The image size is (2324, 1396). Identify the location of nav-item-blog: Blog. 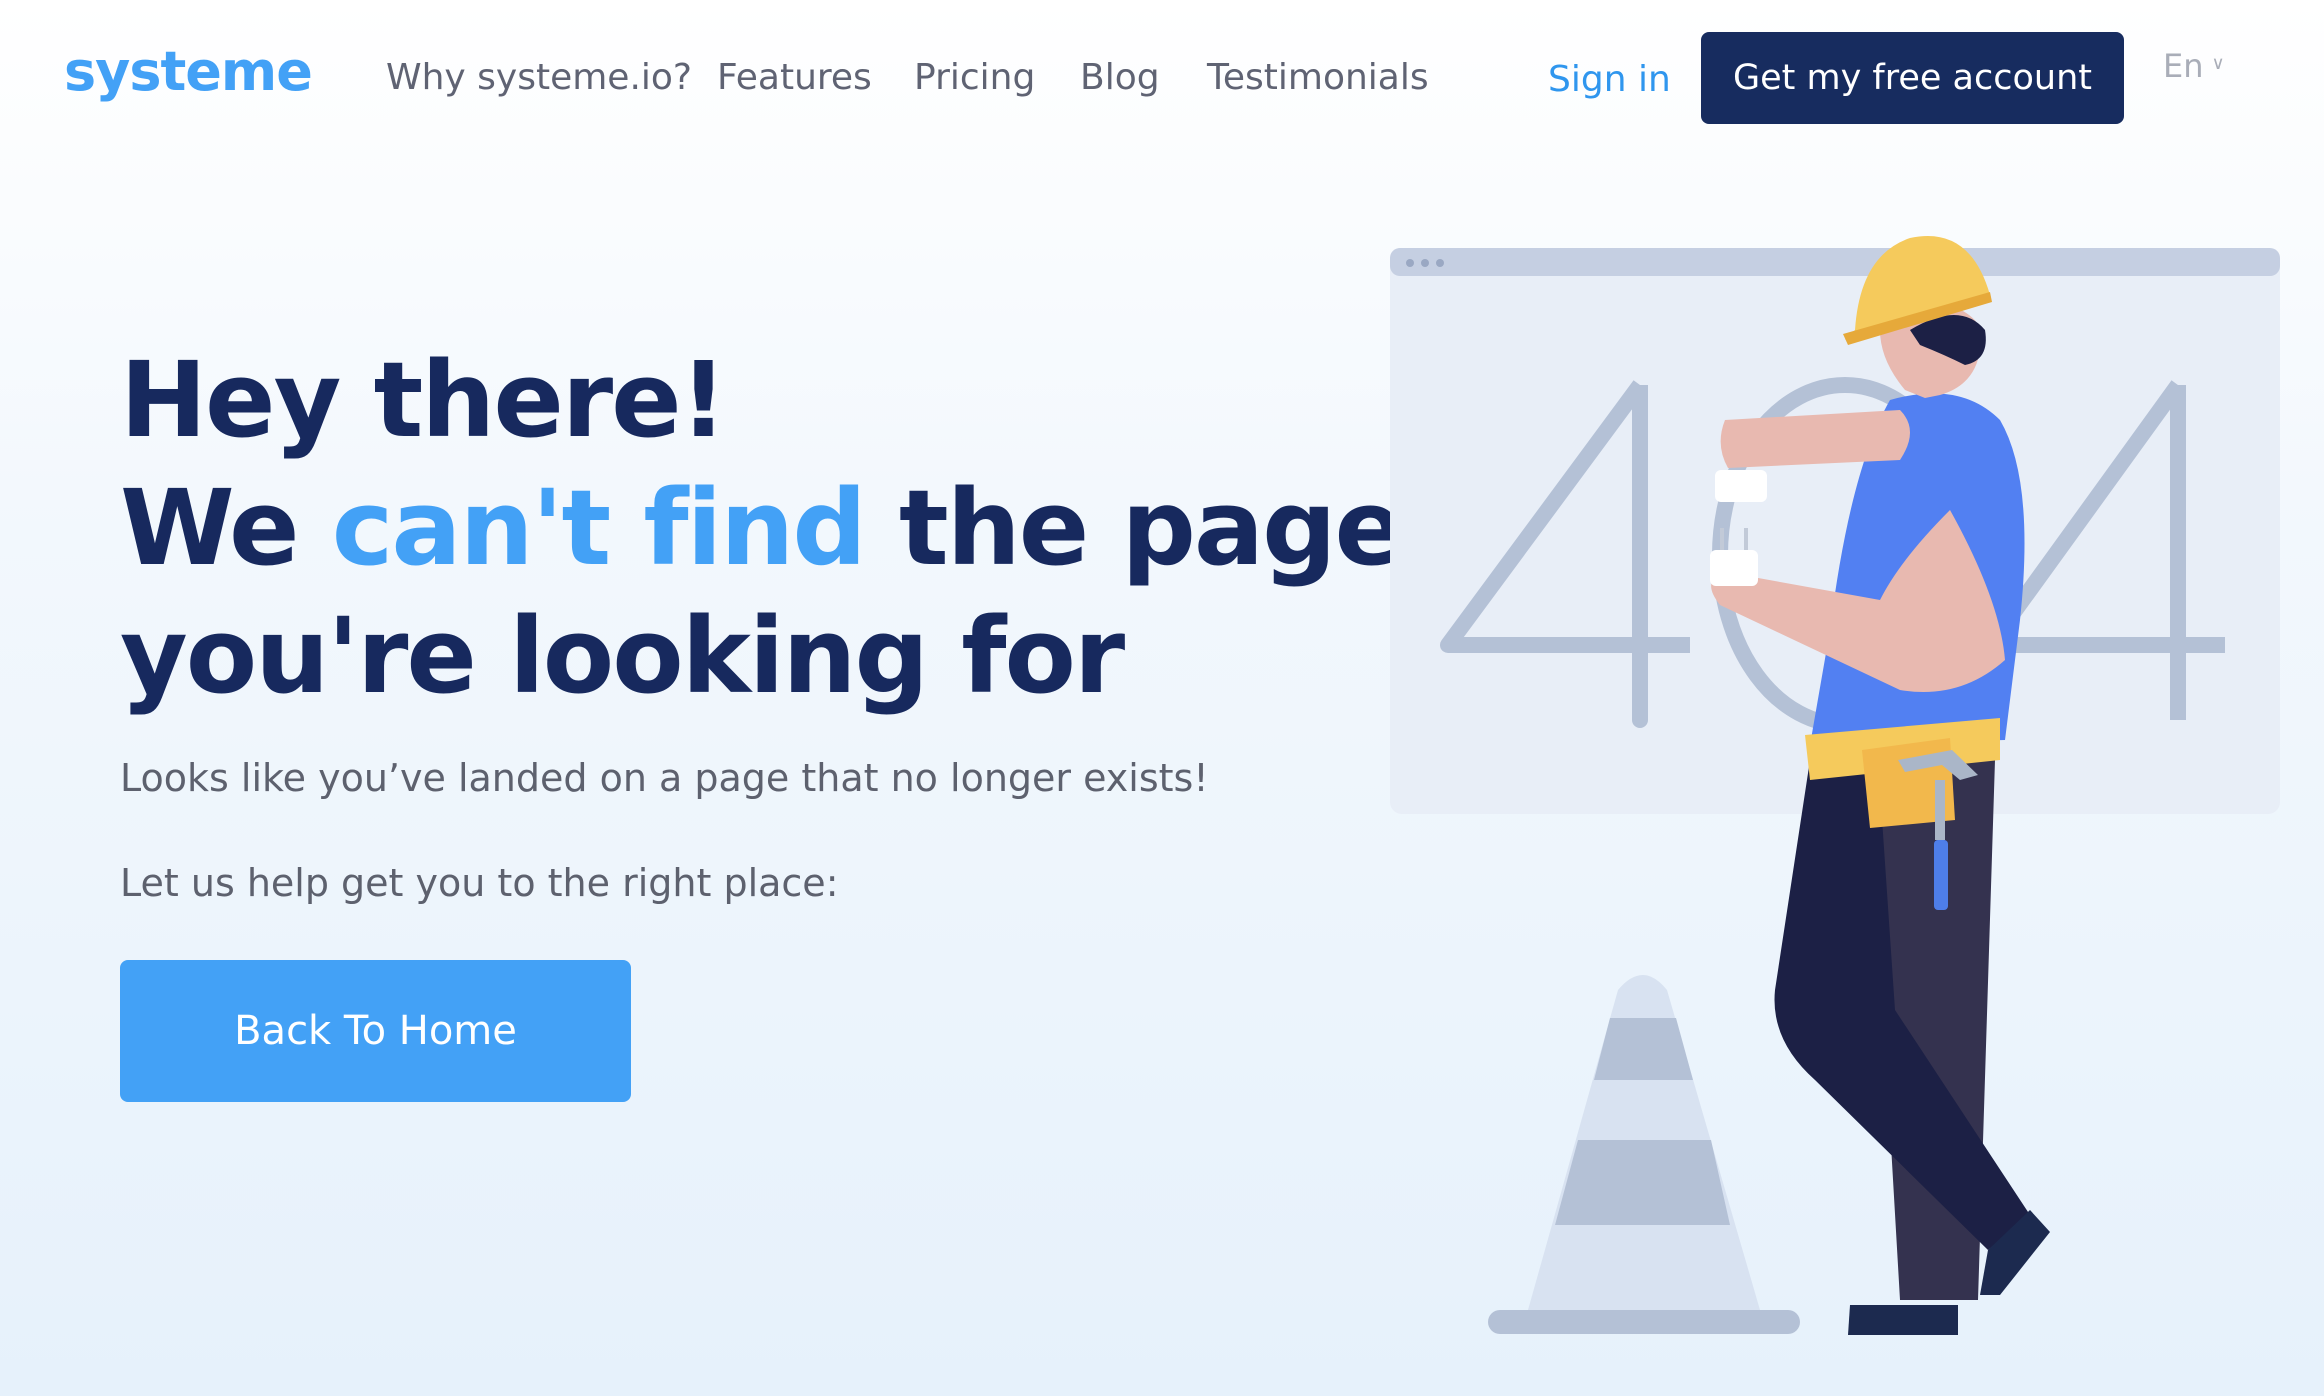
(1120, 78).